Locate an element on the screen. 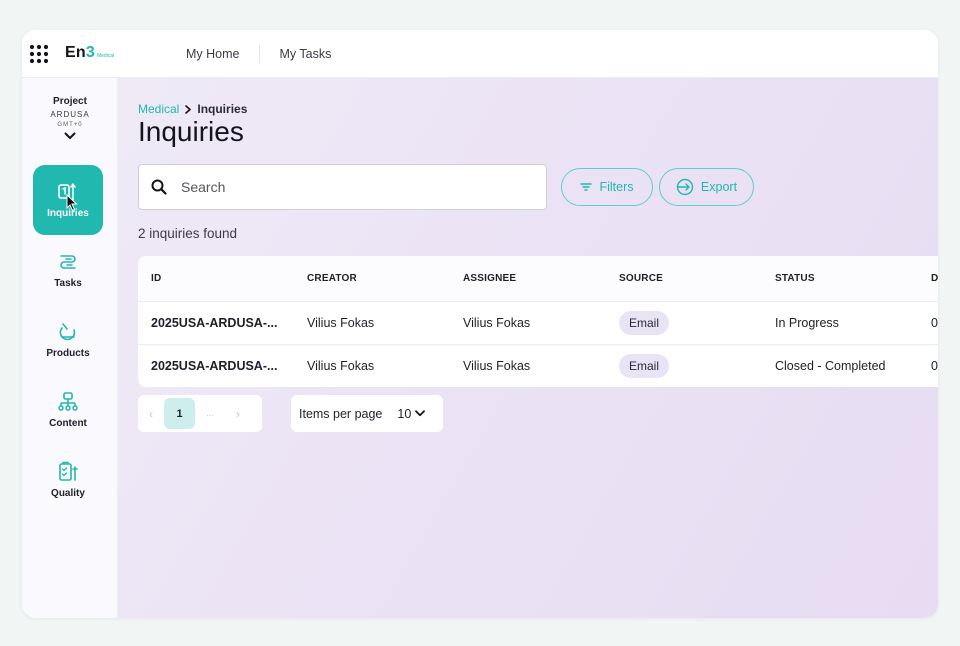  project-timezone: GMT+0 is located at coordinates (70, 125).